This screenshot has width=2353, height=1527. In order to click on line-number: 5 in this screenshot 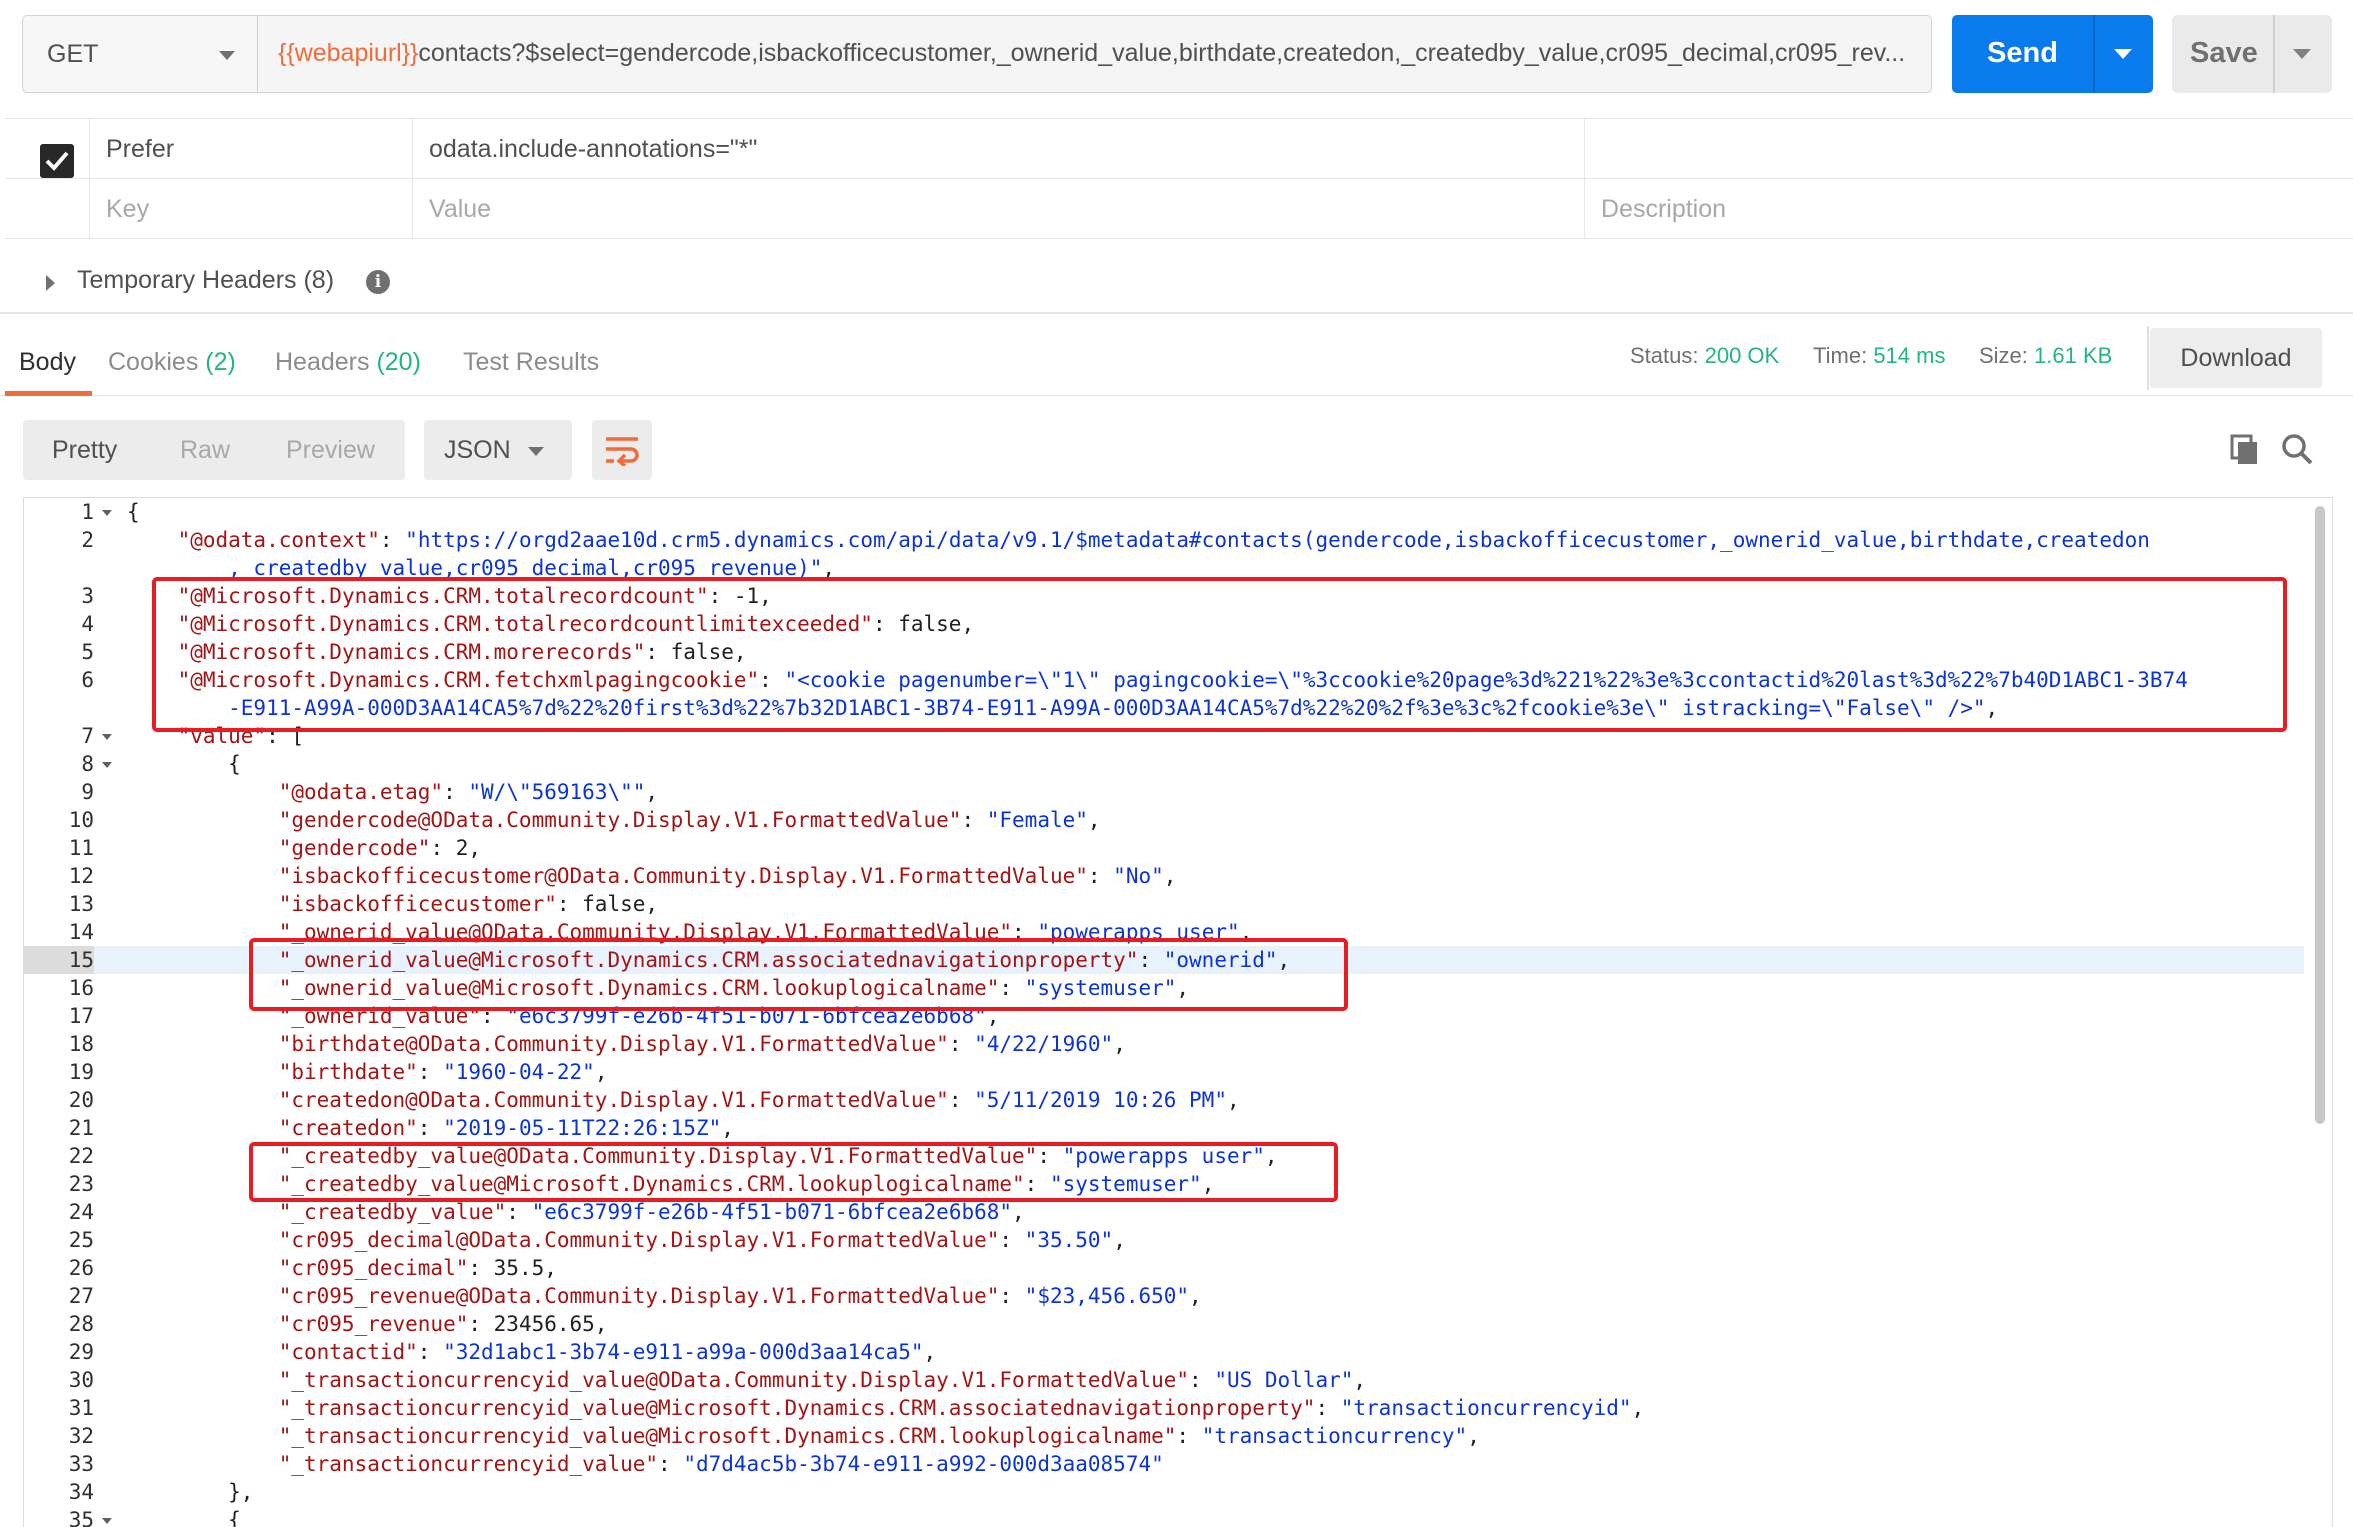, I will do `click(87, 652)`.